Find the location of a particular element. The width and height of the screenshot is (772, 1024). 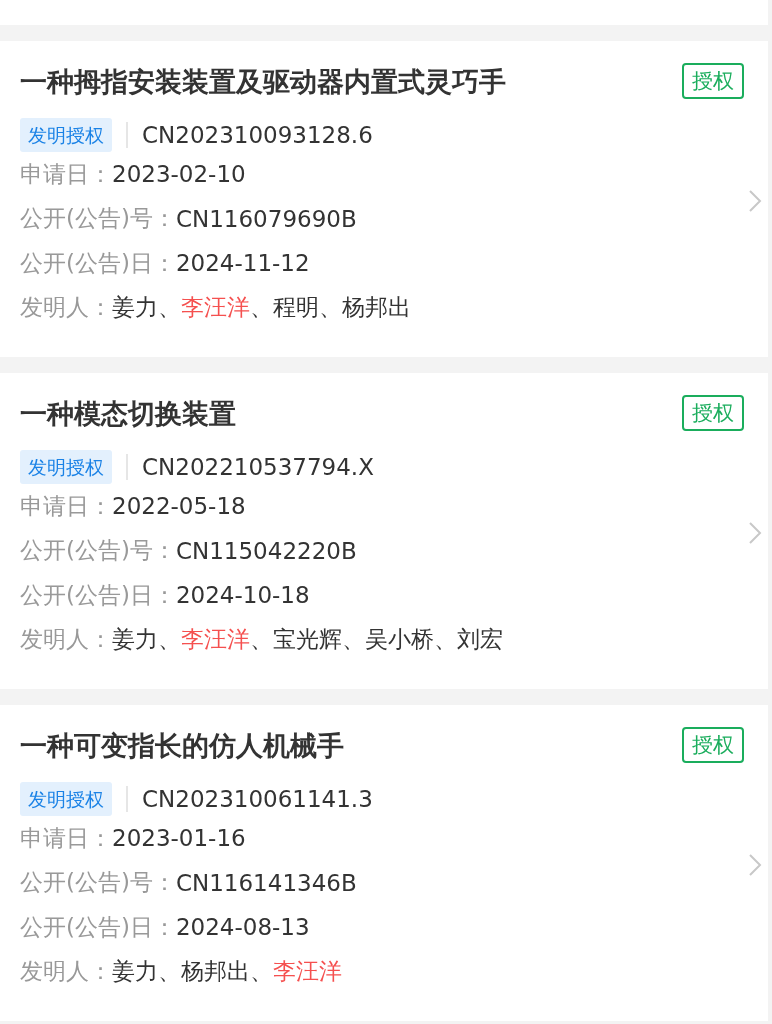

patent-title: 一种模态切换装置 is located at coordinates (128, 414).